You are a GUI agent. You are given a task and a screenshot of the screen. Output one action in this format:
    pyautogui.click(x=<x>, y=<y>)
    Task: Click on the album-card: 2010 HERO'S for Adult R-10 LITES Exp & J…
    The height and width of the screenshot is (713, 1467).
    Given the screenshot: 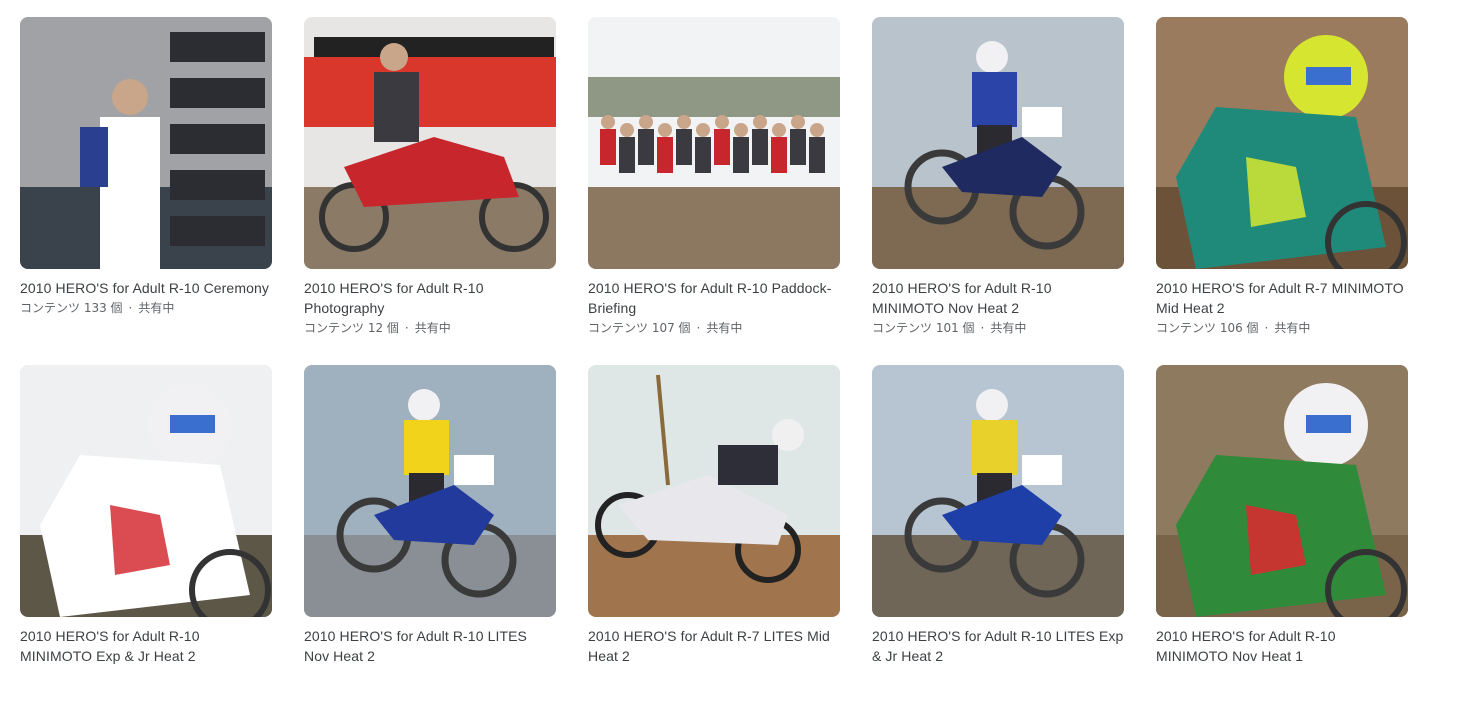 What is the action you would take?
    pyautogui.click(x=998, y=539)
    